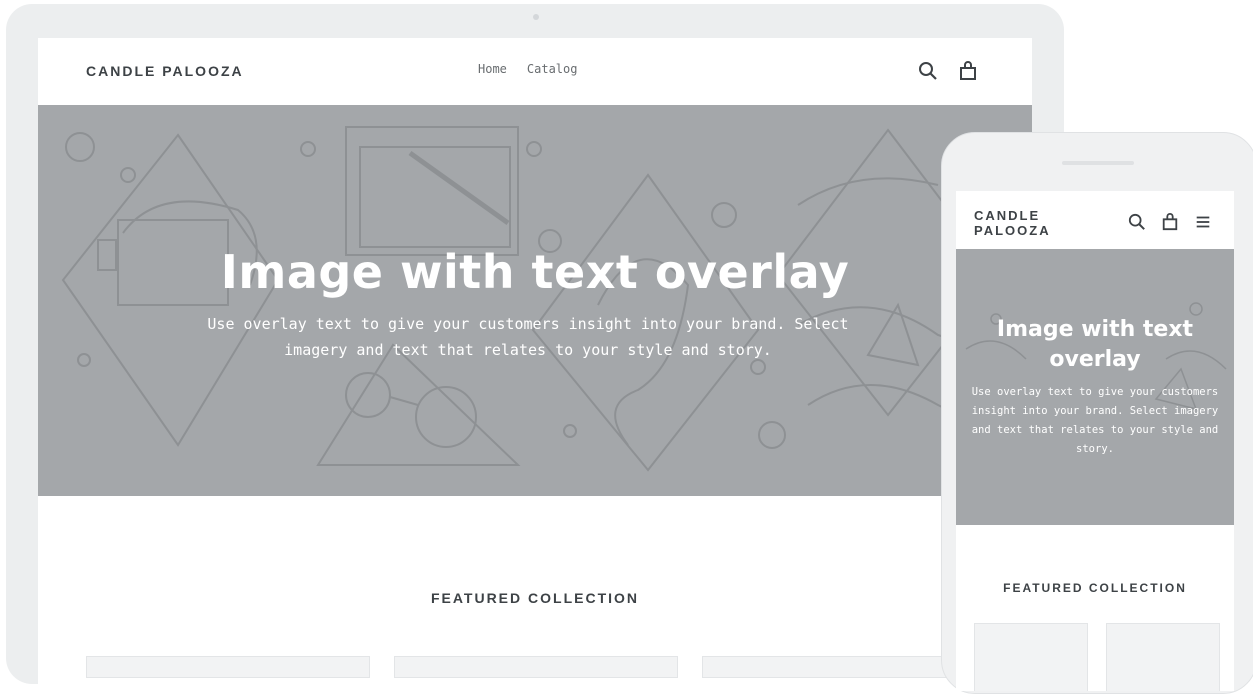 Image resolution: width=1253 pixels, height=698 pixels. I want to click on nav-link-home: Home, so click(492, 69).